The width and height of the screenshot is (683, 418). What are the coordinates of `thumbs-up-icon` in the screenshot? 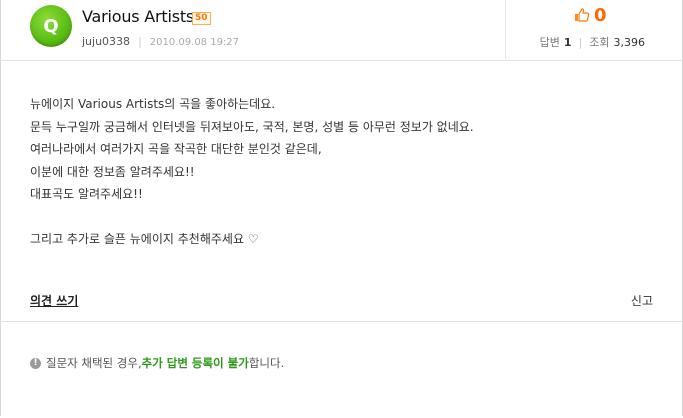 It's located at (582, 15).